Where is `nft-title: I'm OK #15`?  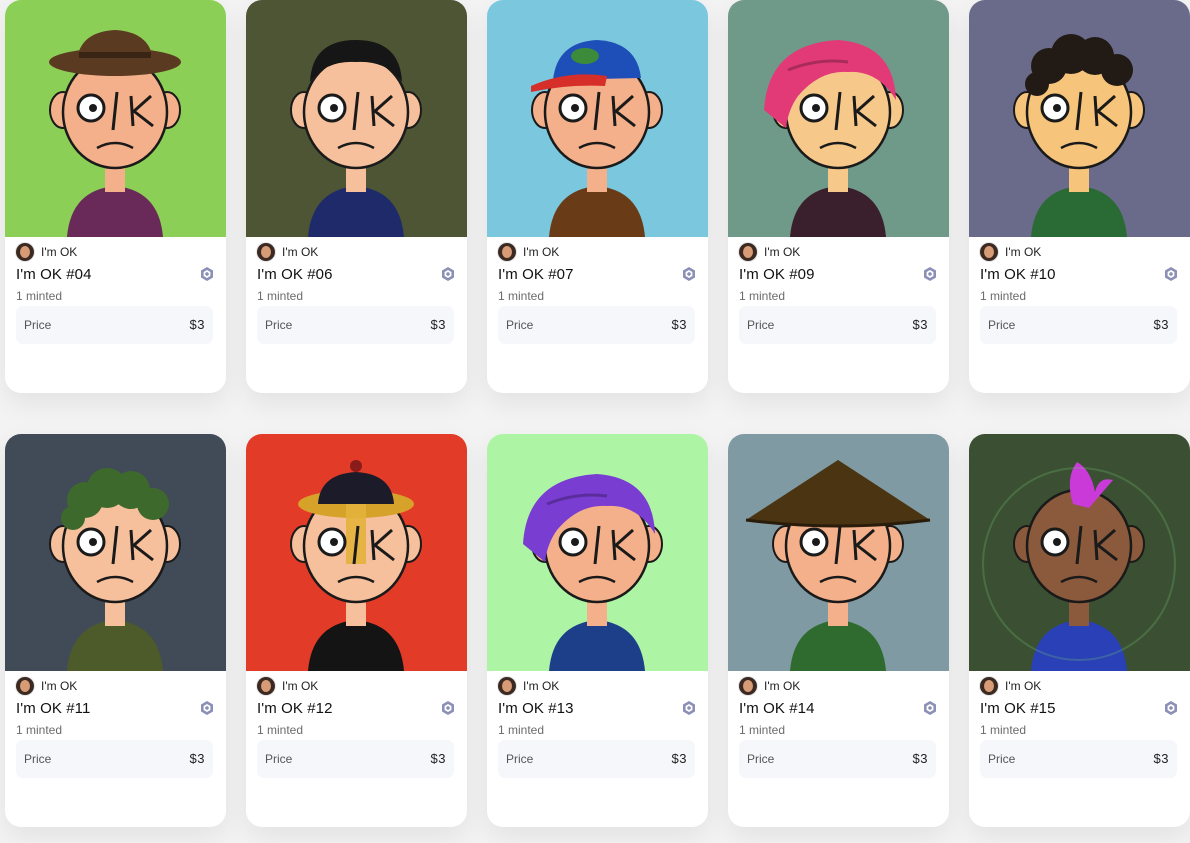
nft-title: I'm OK #15 is located at coordinates (1018, 708).